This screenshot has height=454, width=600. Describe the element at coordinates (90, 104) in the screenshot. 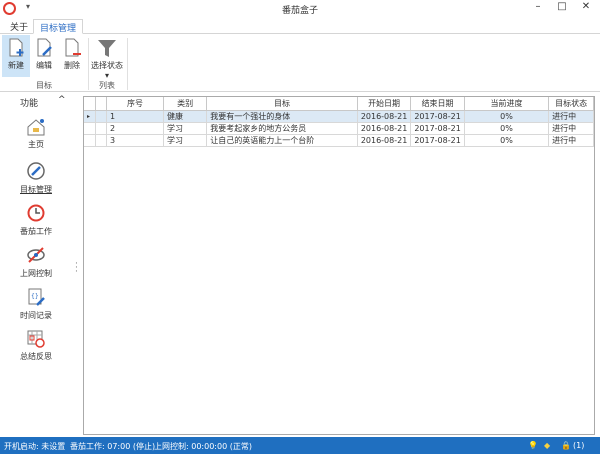

I see `row-indicator-header` at that location.